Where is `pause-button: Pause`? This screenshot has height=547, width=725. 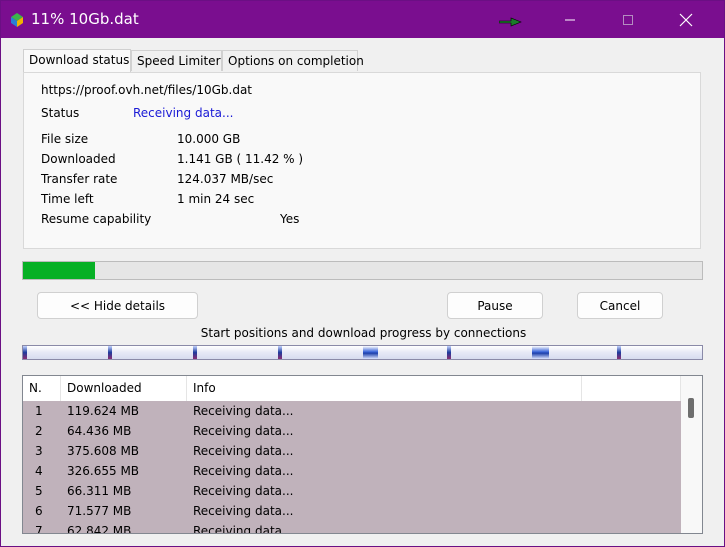
pause-button: Pause is located at coordinates (495, 305).